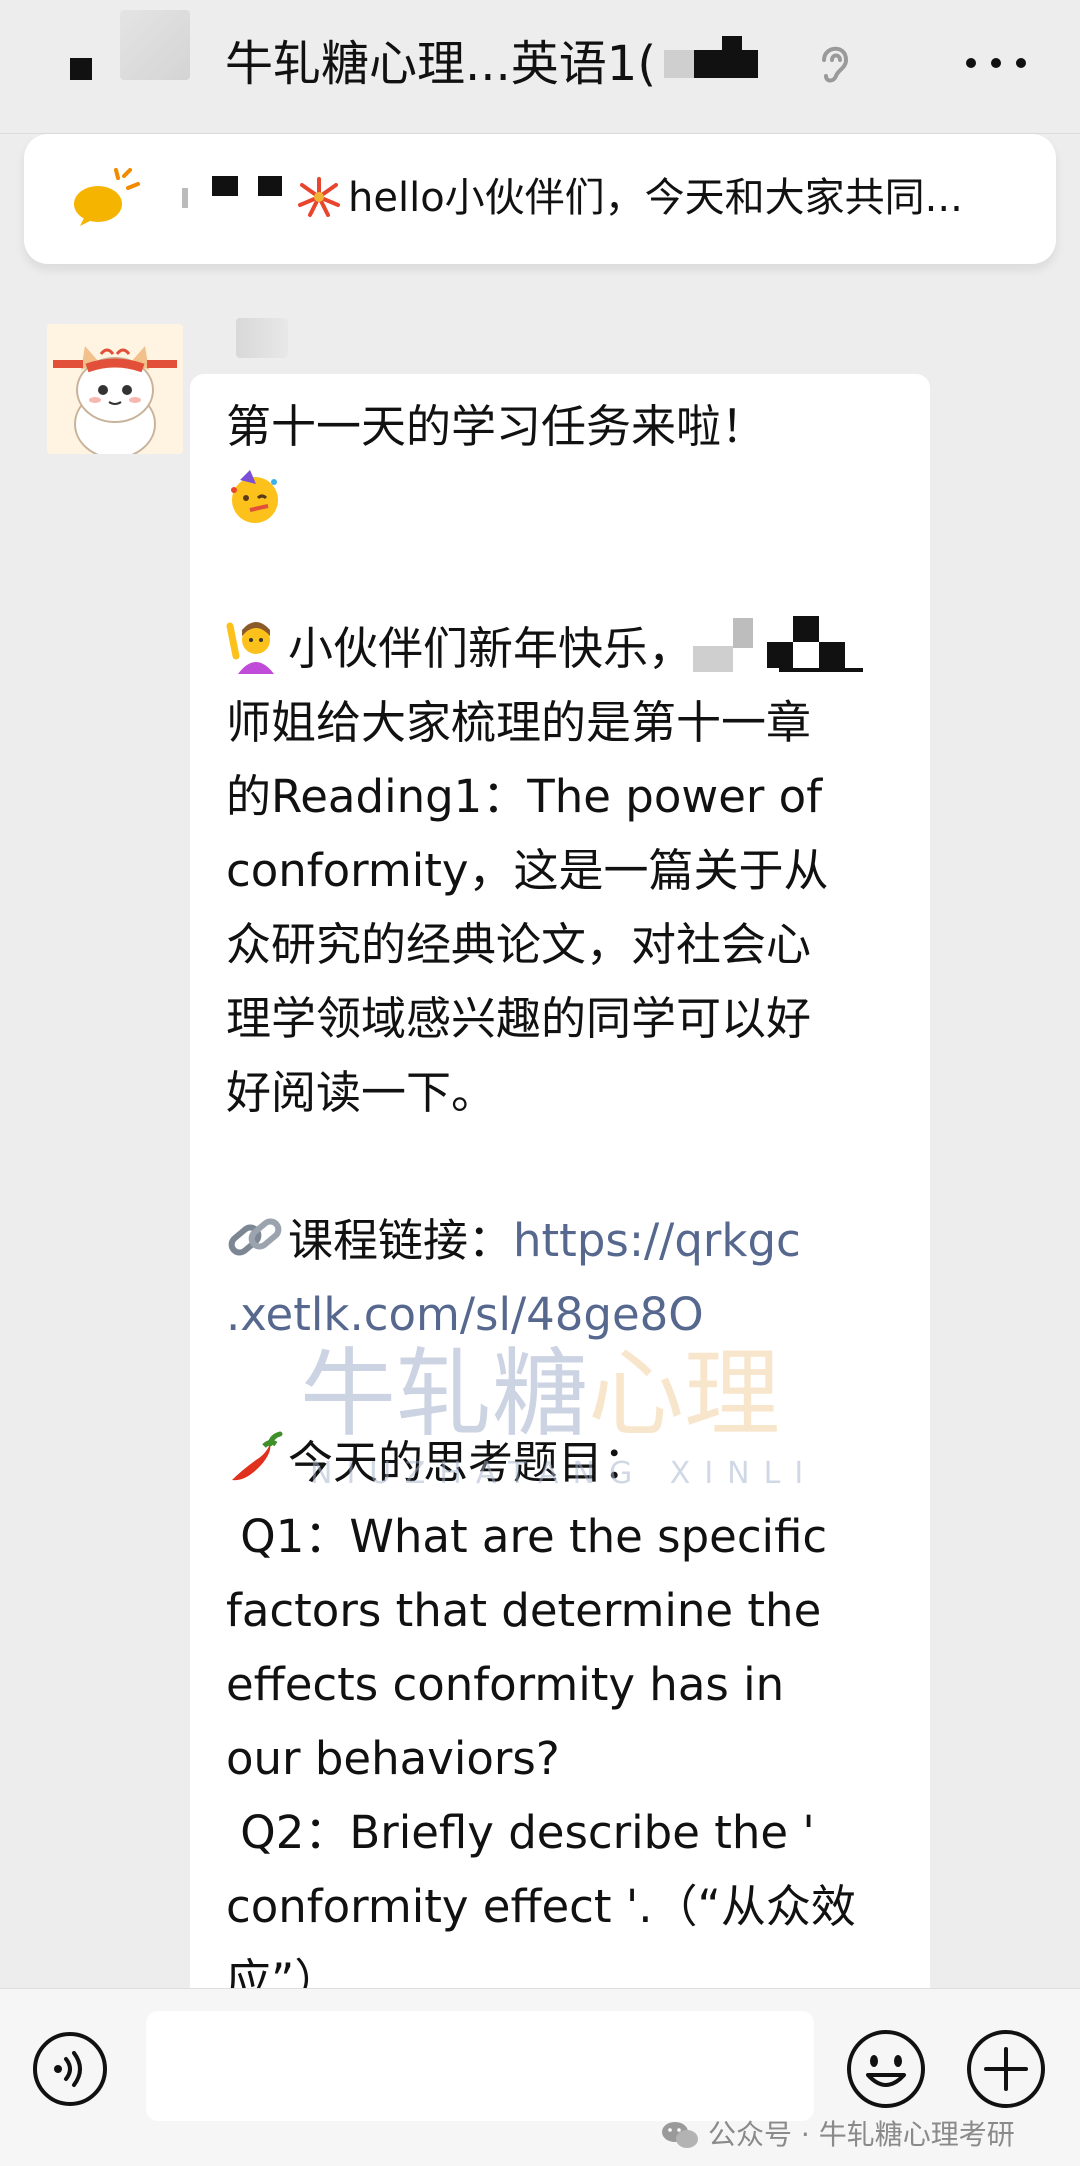  I want to click on message-line: Q1：What are the specific, so click(527, 1536).